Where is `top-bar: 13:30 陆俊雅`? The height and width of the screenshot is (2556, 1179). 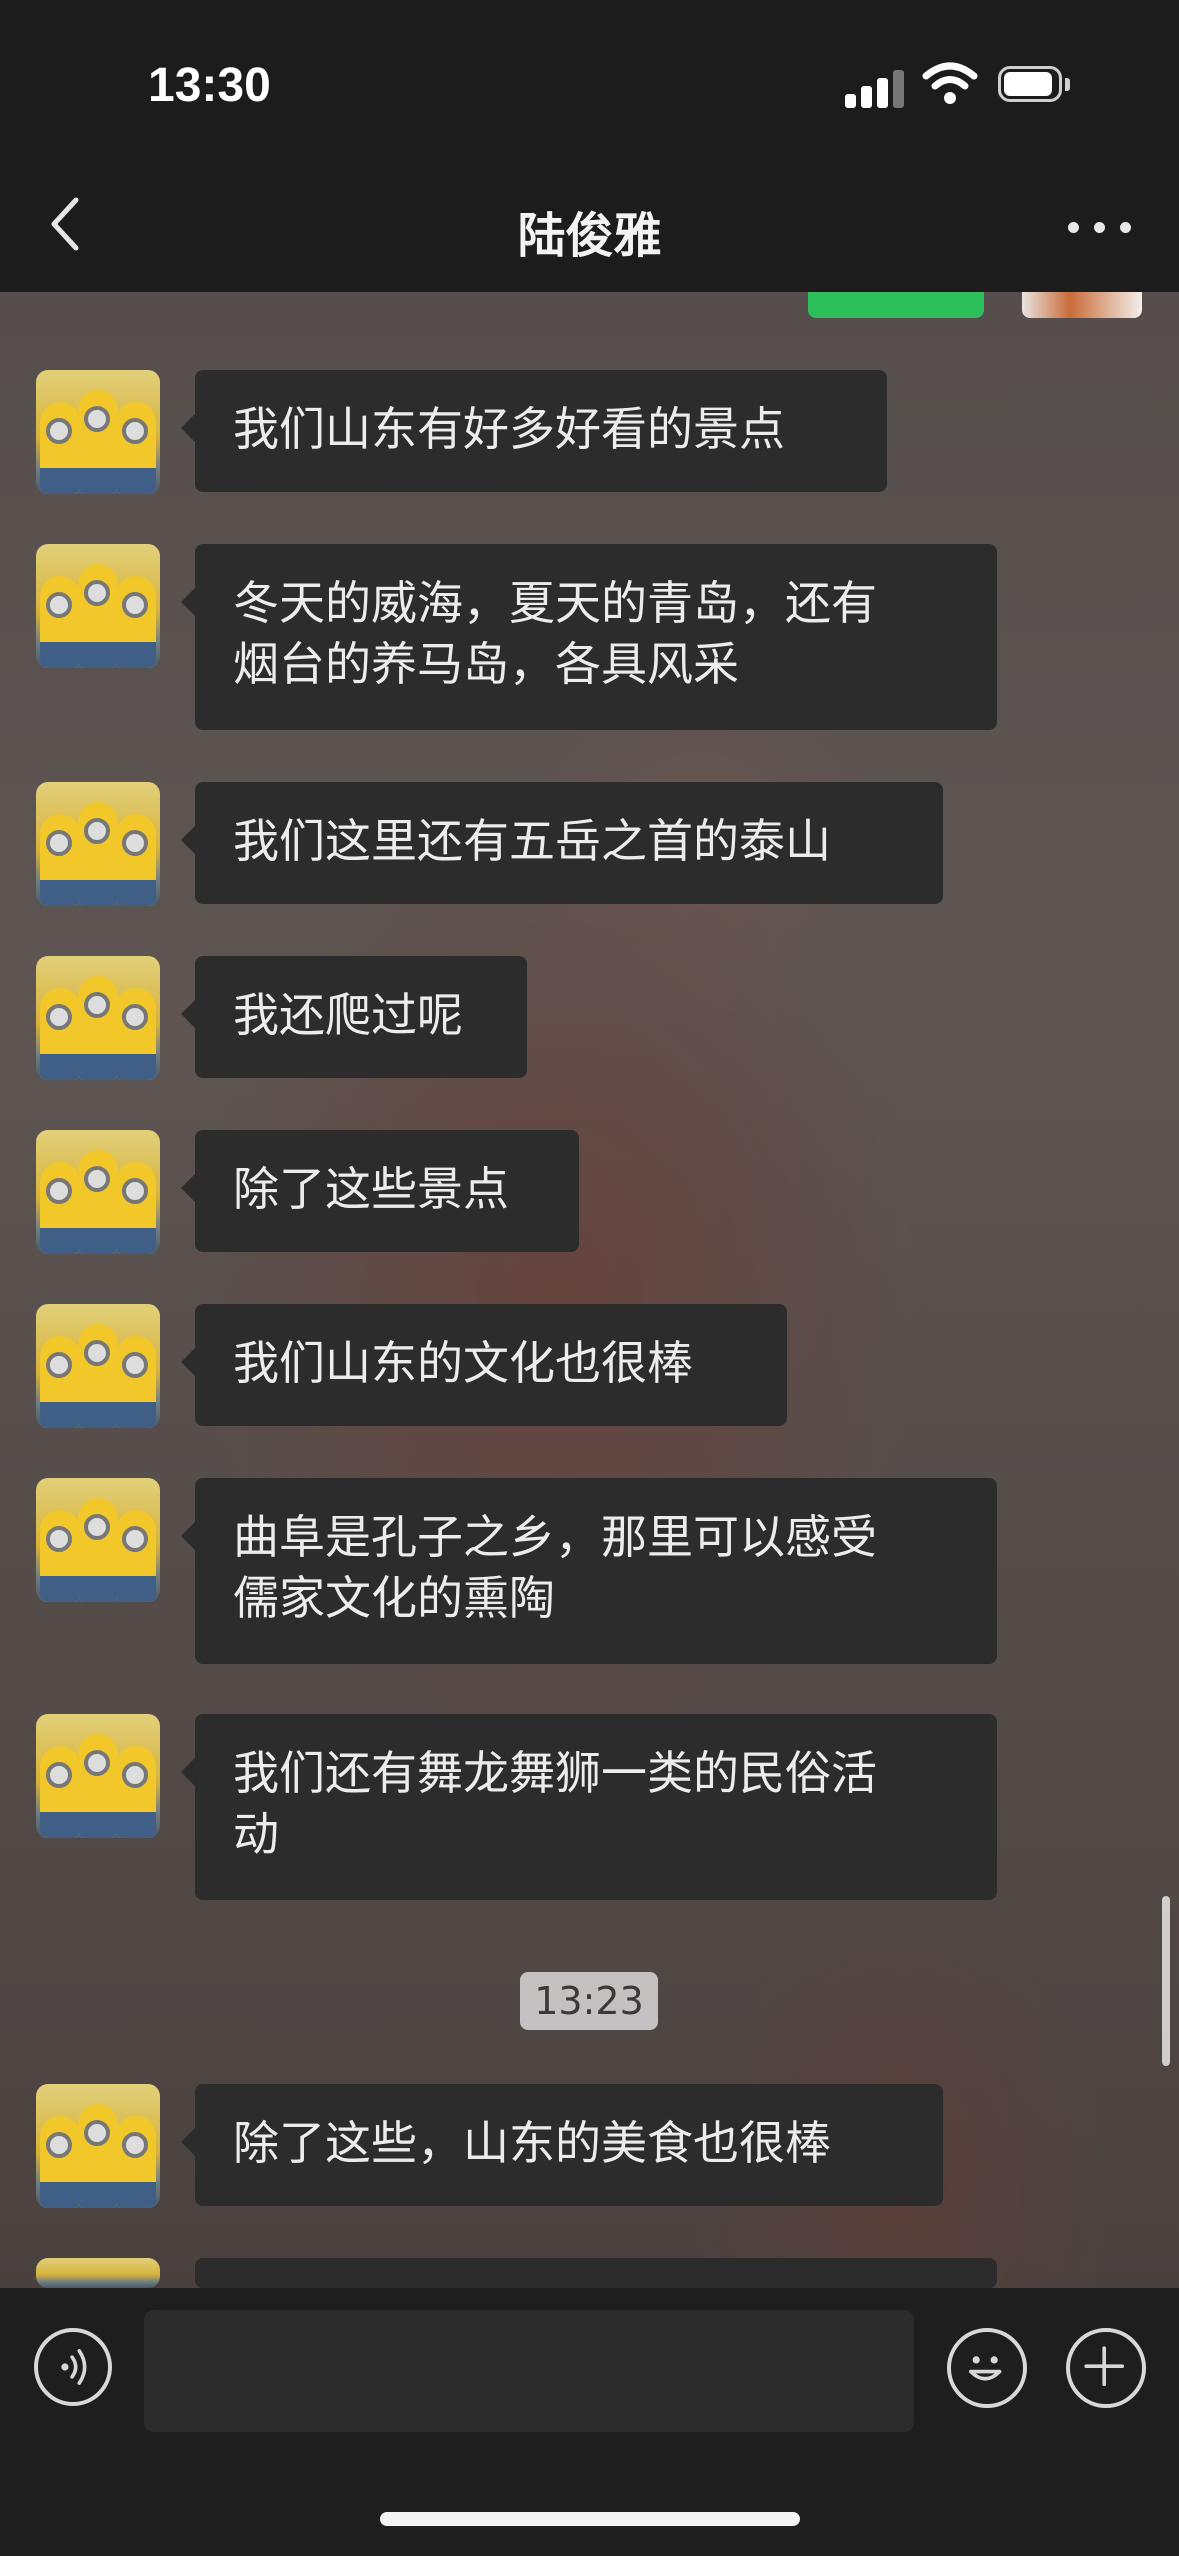 top-bar: 13:30 陆俊雅 is located at coordinates (589, 146).